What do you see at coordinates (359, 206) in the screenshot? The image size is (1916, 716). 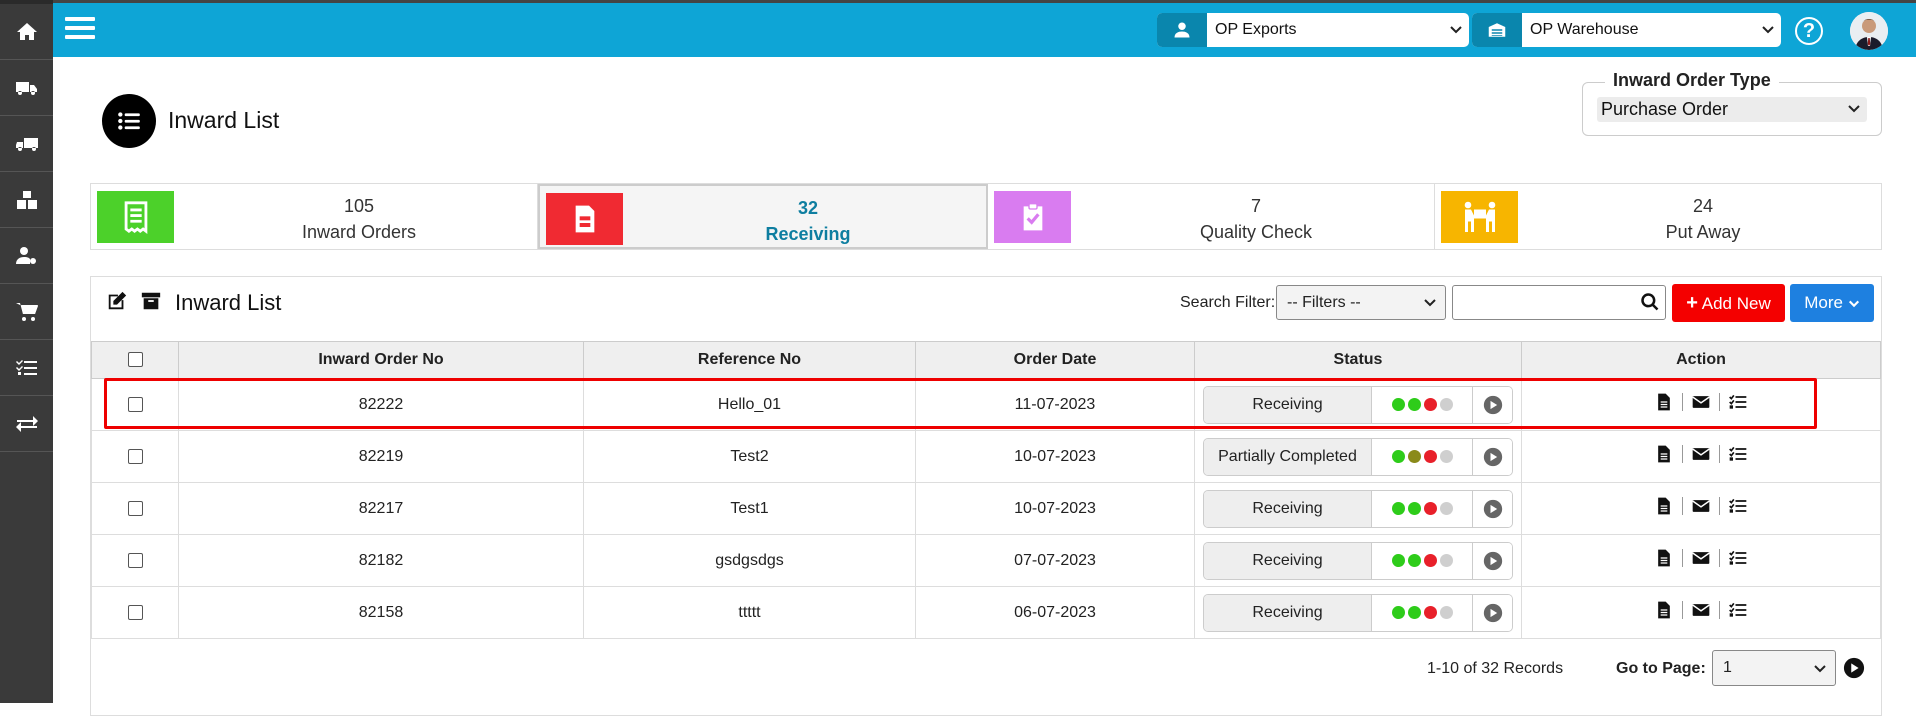 I see `stat-count: 105` at bounding box center [359, 206].